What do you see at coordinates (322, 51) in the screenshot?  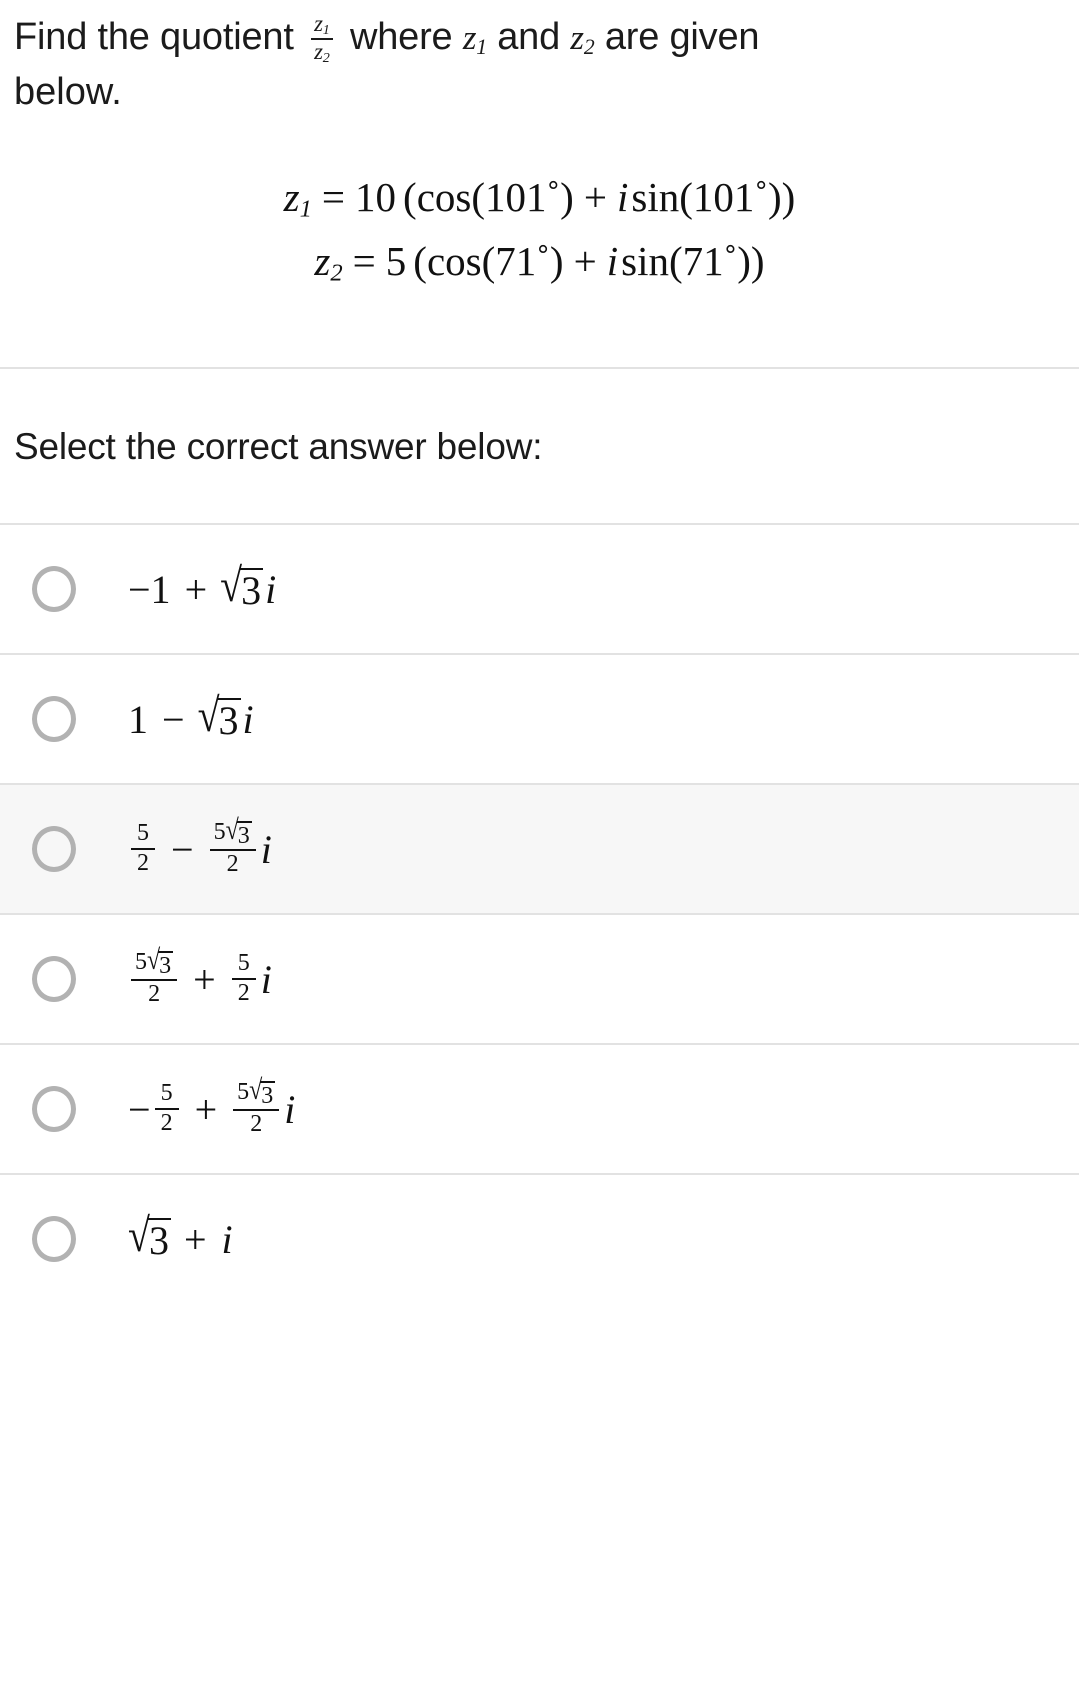 I see `quotient-denominator: z2` at bounding box center [322, 51].